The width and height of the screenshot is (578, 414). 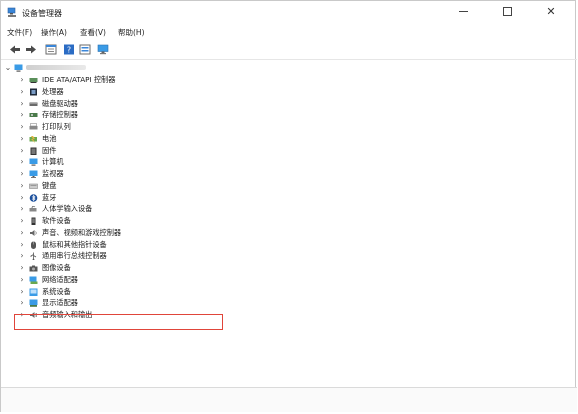 What do you see at coordinates (289, 292) in the screenshot?
I see `tree-item: › 系统设备` at bounding box center [289, 292].